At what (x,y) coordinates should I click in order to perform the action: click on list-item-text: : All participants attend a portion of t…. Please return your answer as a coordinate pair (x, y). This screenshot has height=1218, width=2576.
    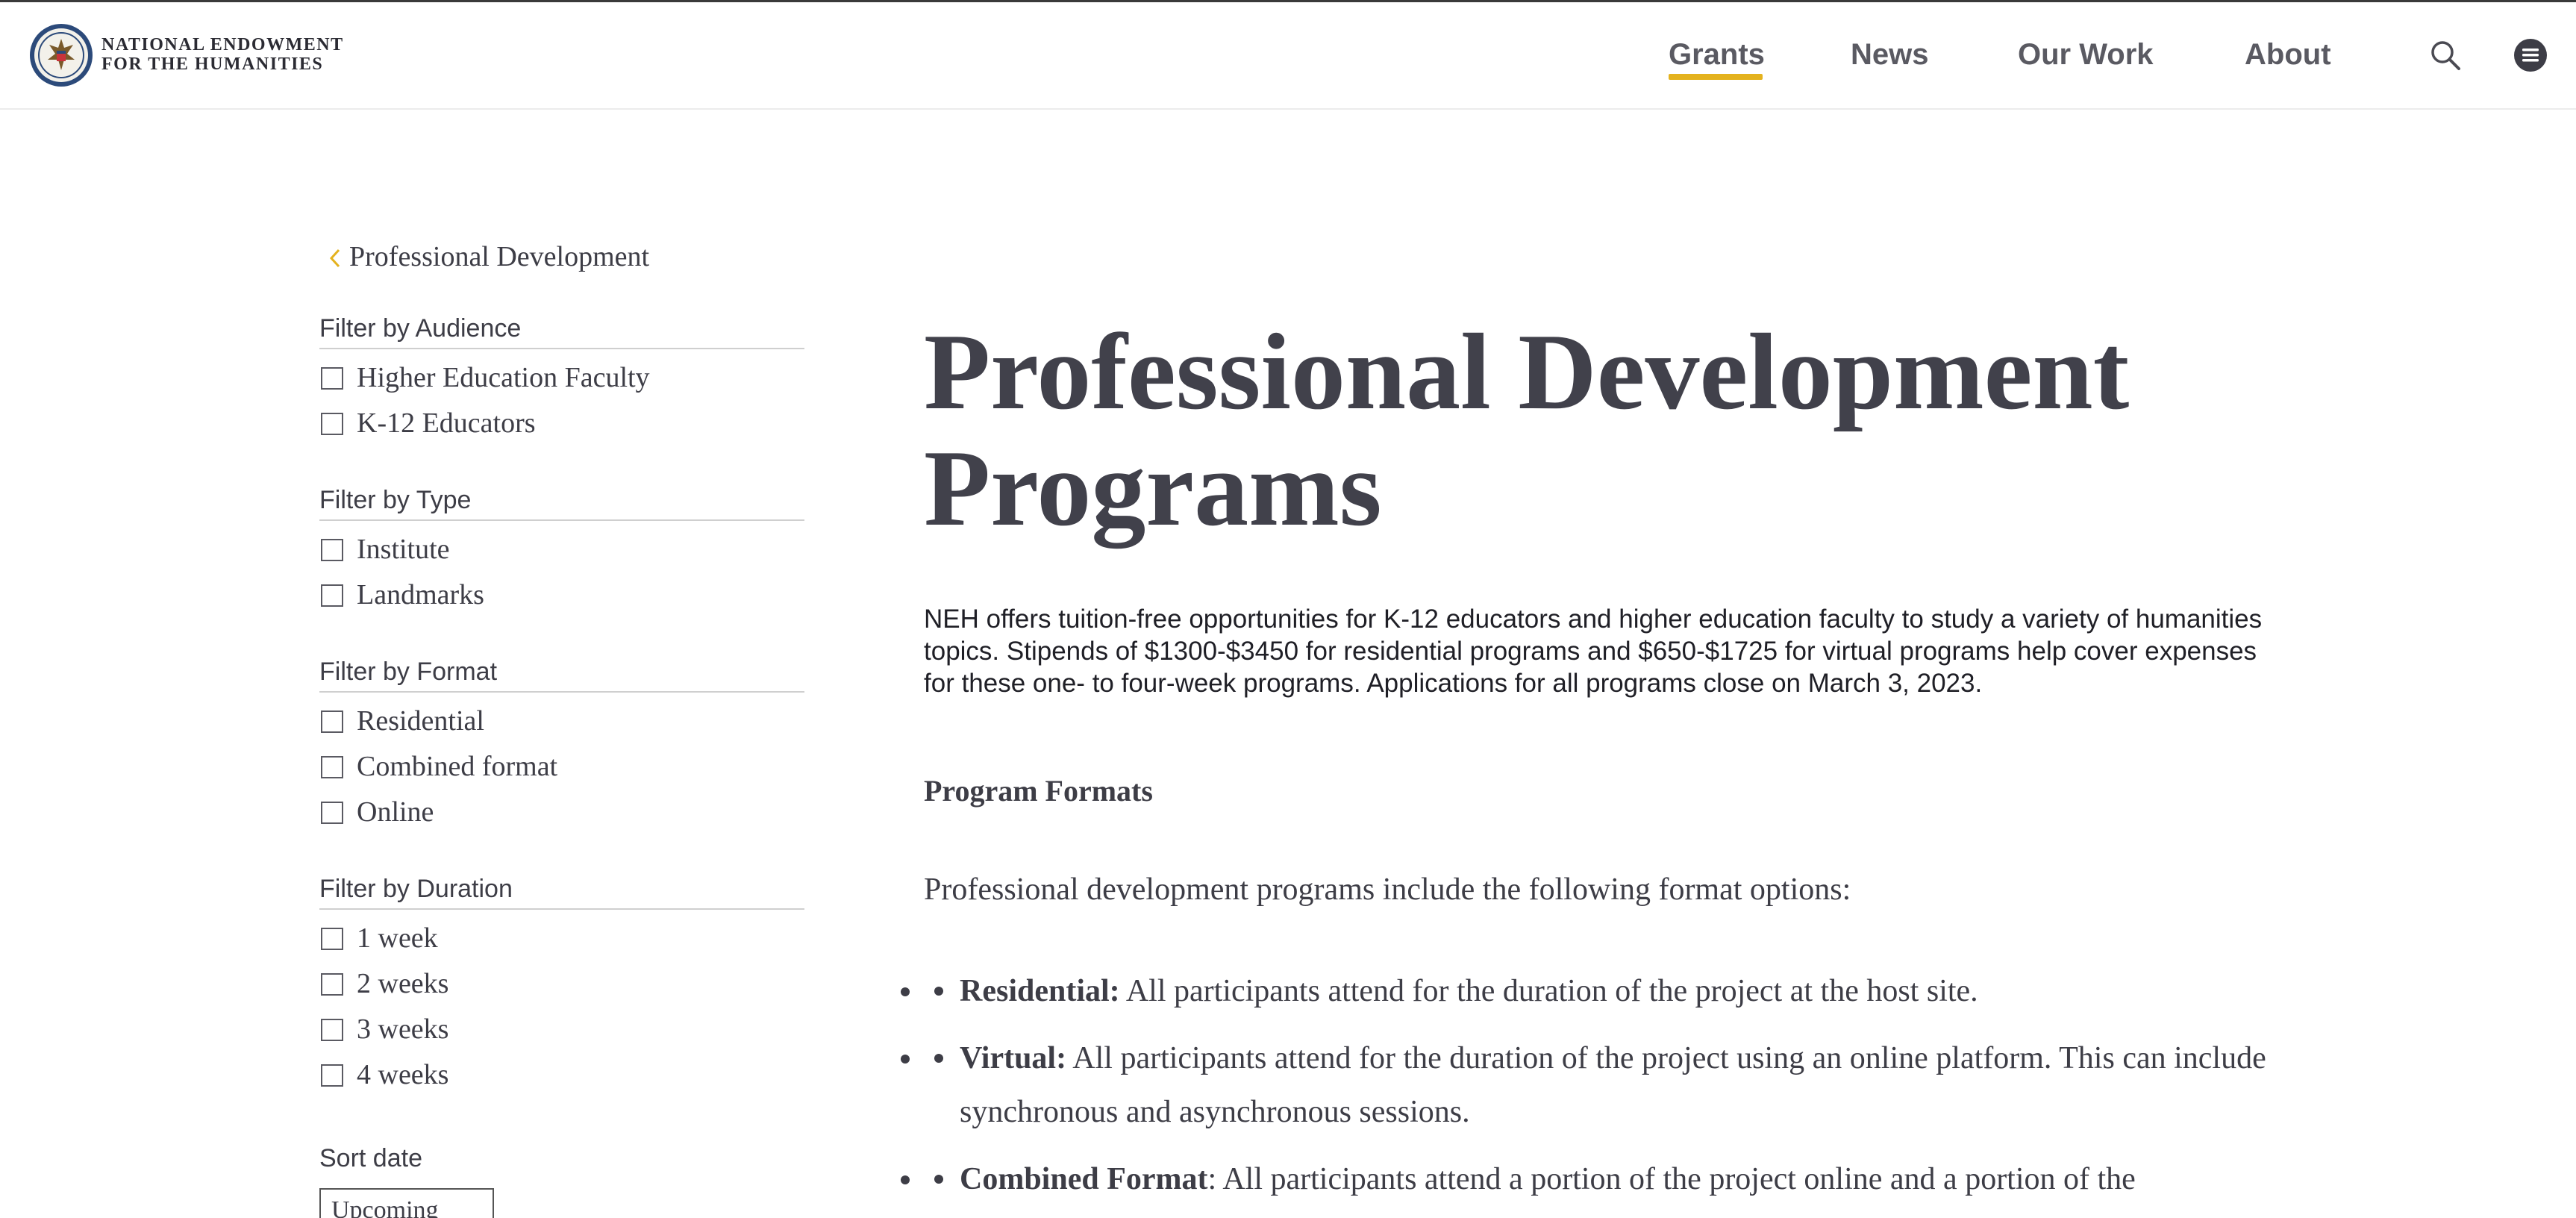
    Looking at the image, I should click on (1671, 1179).